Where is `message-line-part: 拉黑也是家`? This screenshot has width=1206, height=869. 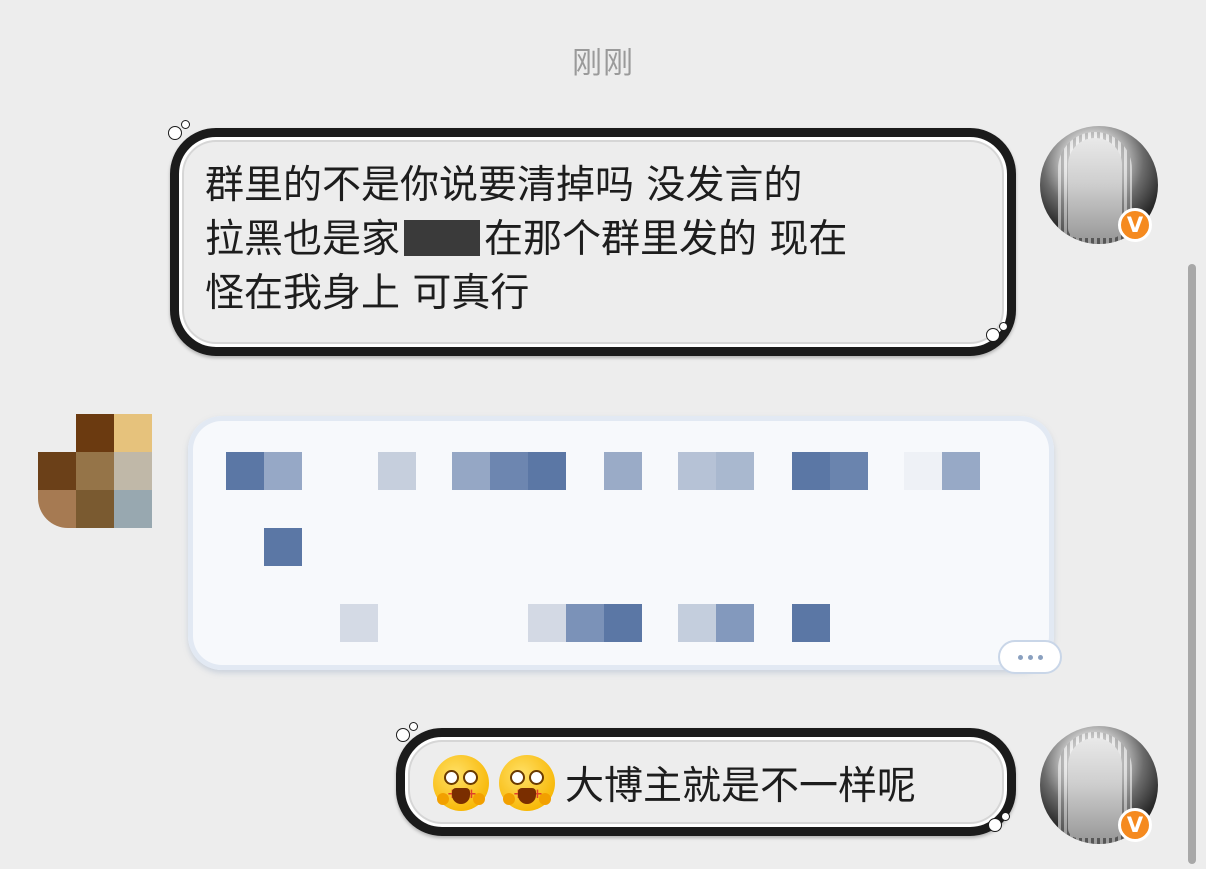 message-line-part: 拉黑也是家 is located at coordinates (303, 239).